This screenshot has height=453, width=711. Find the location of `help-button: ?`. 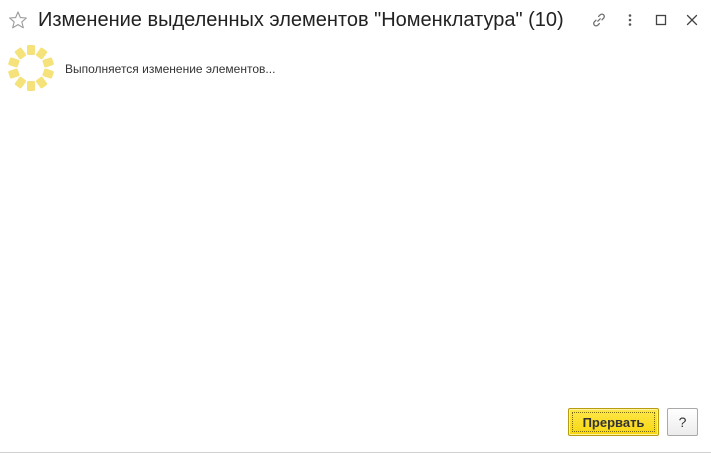

help-button: ? is located at coordinates (682, 422).